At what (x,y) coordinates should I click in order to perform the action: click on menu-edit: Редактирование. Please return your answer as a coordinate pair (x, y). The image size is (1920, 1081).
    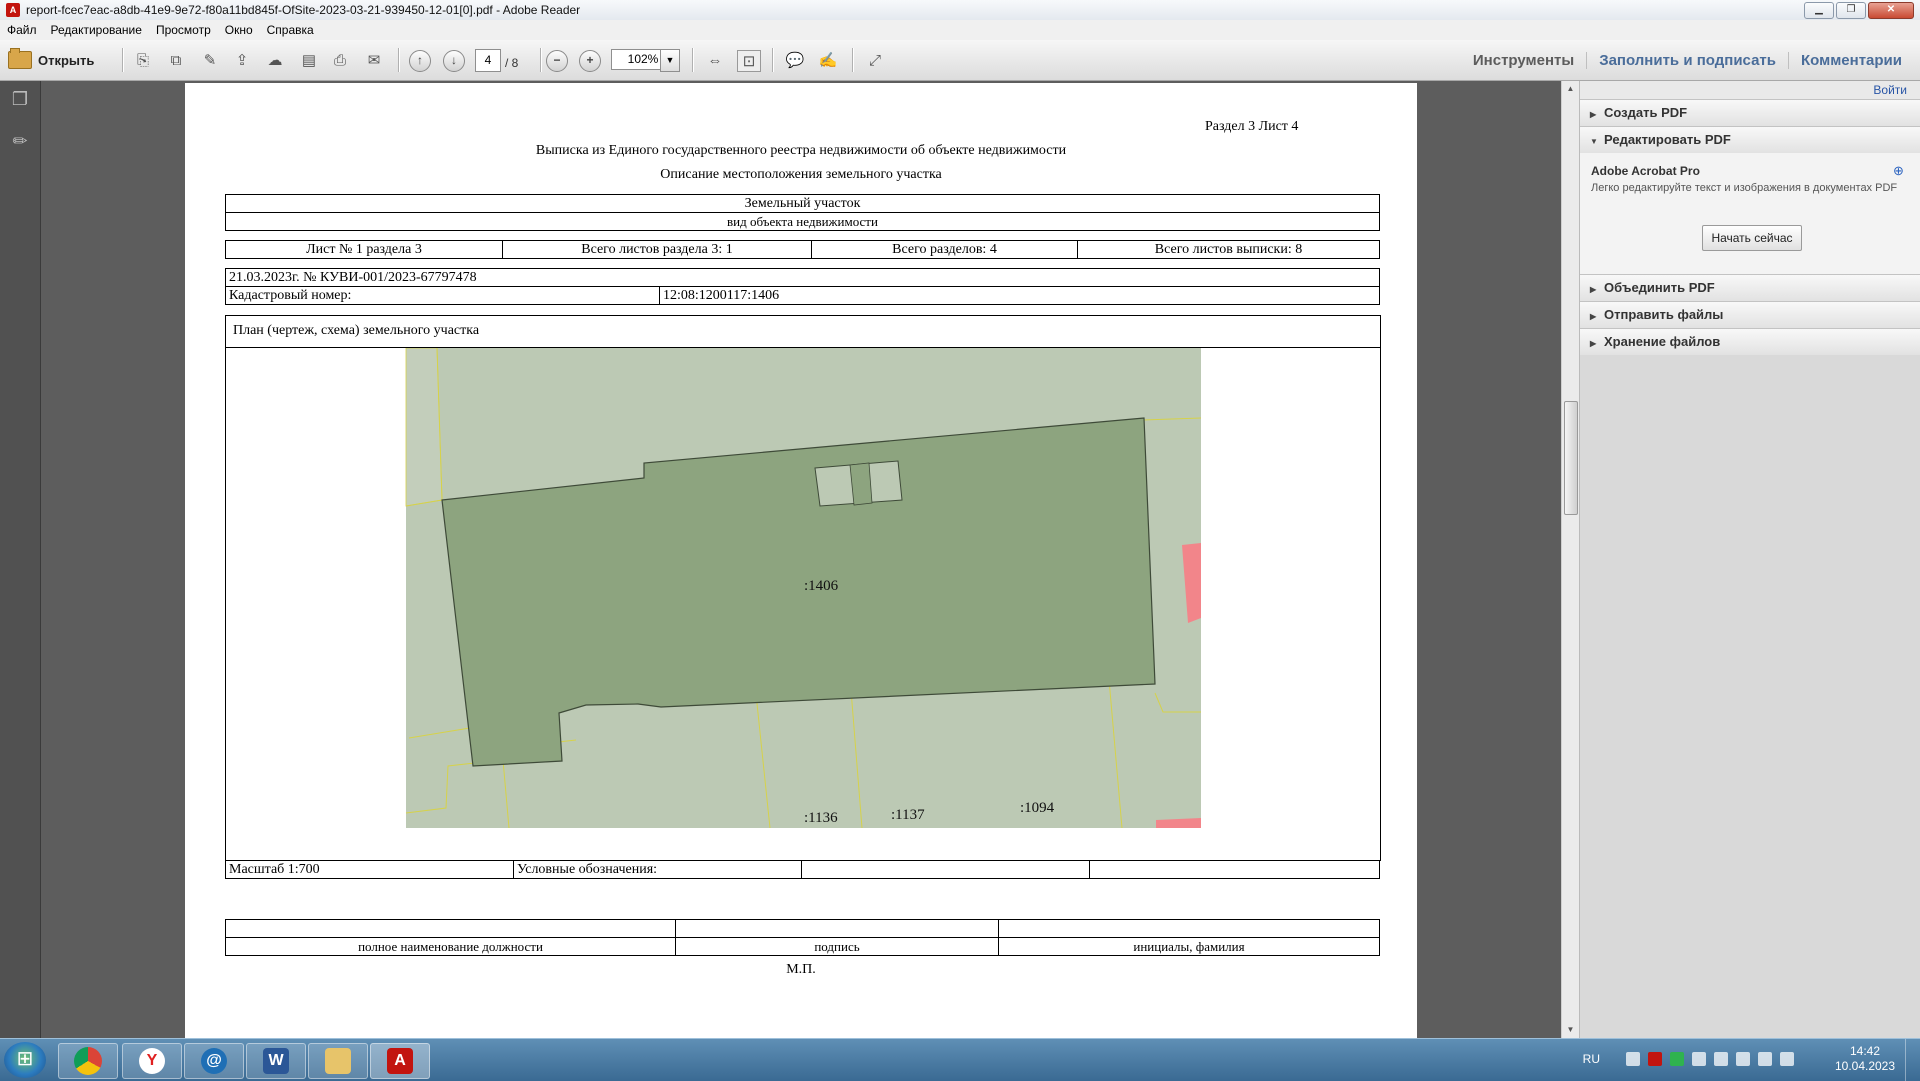
    Looking at the image, I should click on (96, 30).